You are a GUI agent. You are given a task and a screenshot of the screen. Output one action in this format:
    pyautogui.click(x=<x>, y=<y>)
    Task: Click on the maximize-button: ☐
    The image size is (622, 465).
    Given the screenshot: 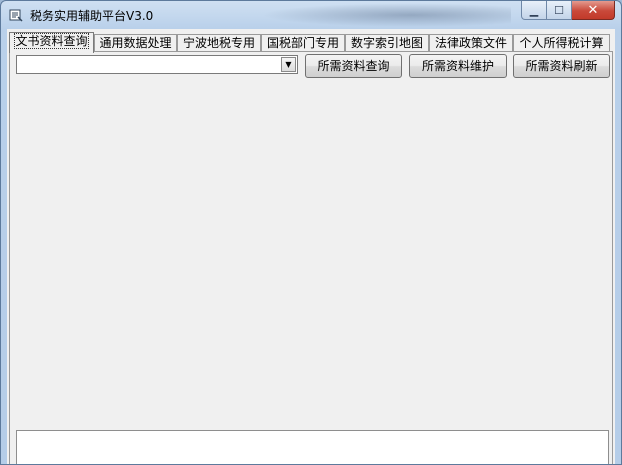 What is the action you would take?
    pyautogui.click(x=559, y=10)
    